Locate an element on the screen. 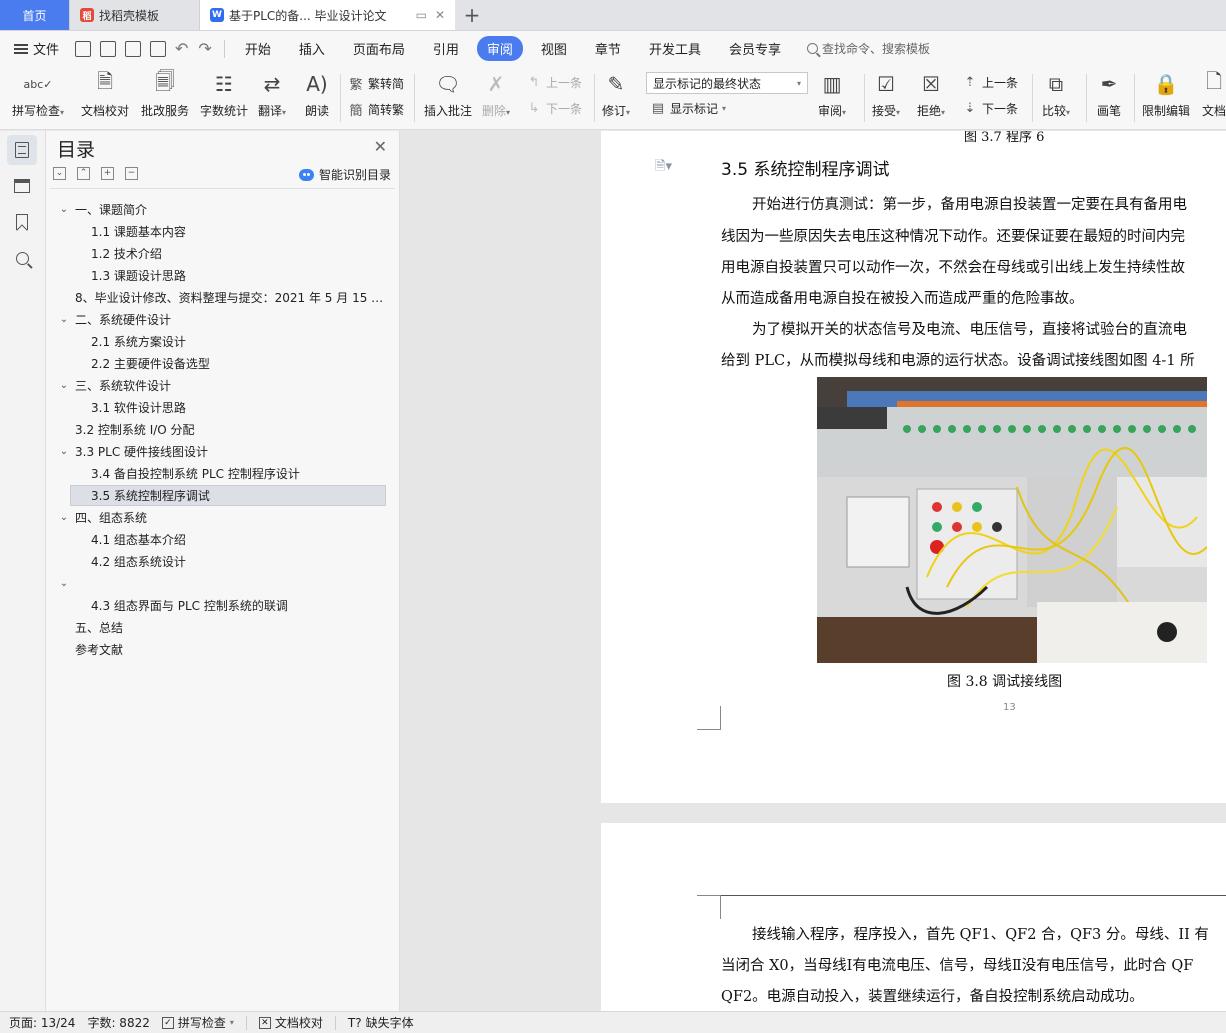 The image size is (1226, 1033). redo-icon: ↷ is located at coordinates (204, 48).